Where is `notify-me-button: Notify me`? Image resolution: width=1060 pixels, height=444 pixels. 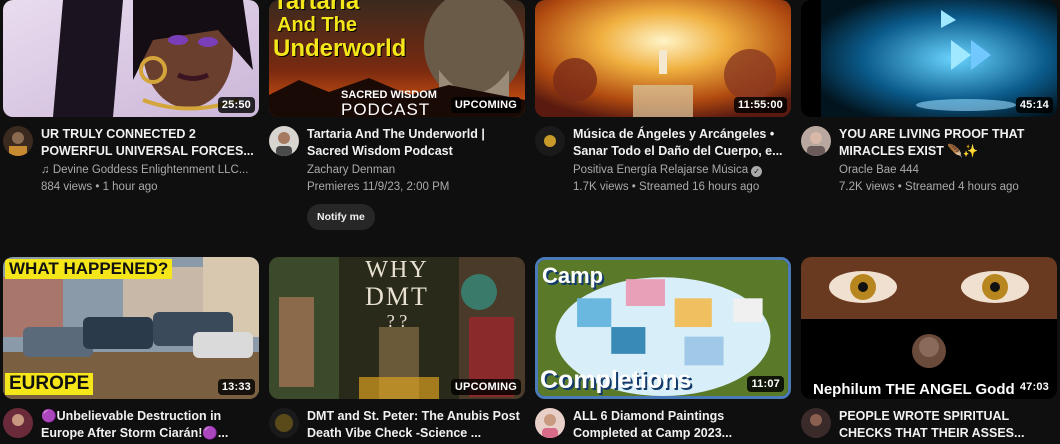 notify-me-button: Notify me is located at coordinates (341, 217).